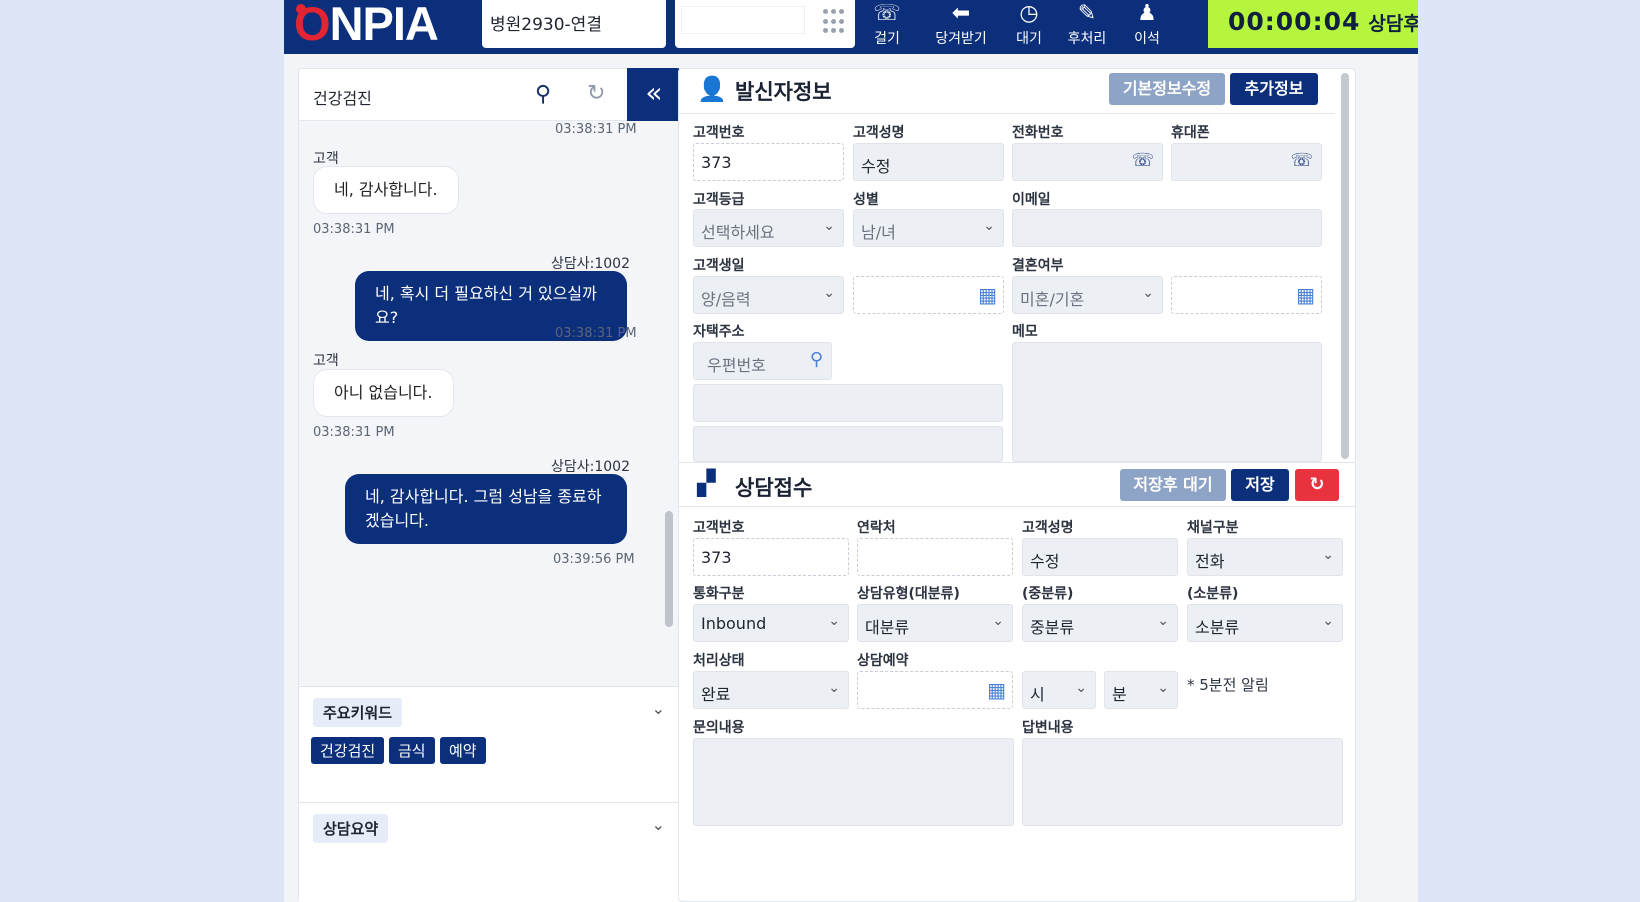  What do you see at coordinates (1038, 133) in the screenshot?
I see `tel-label: 전화번호` at bounding box center [1038, 133].